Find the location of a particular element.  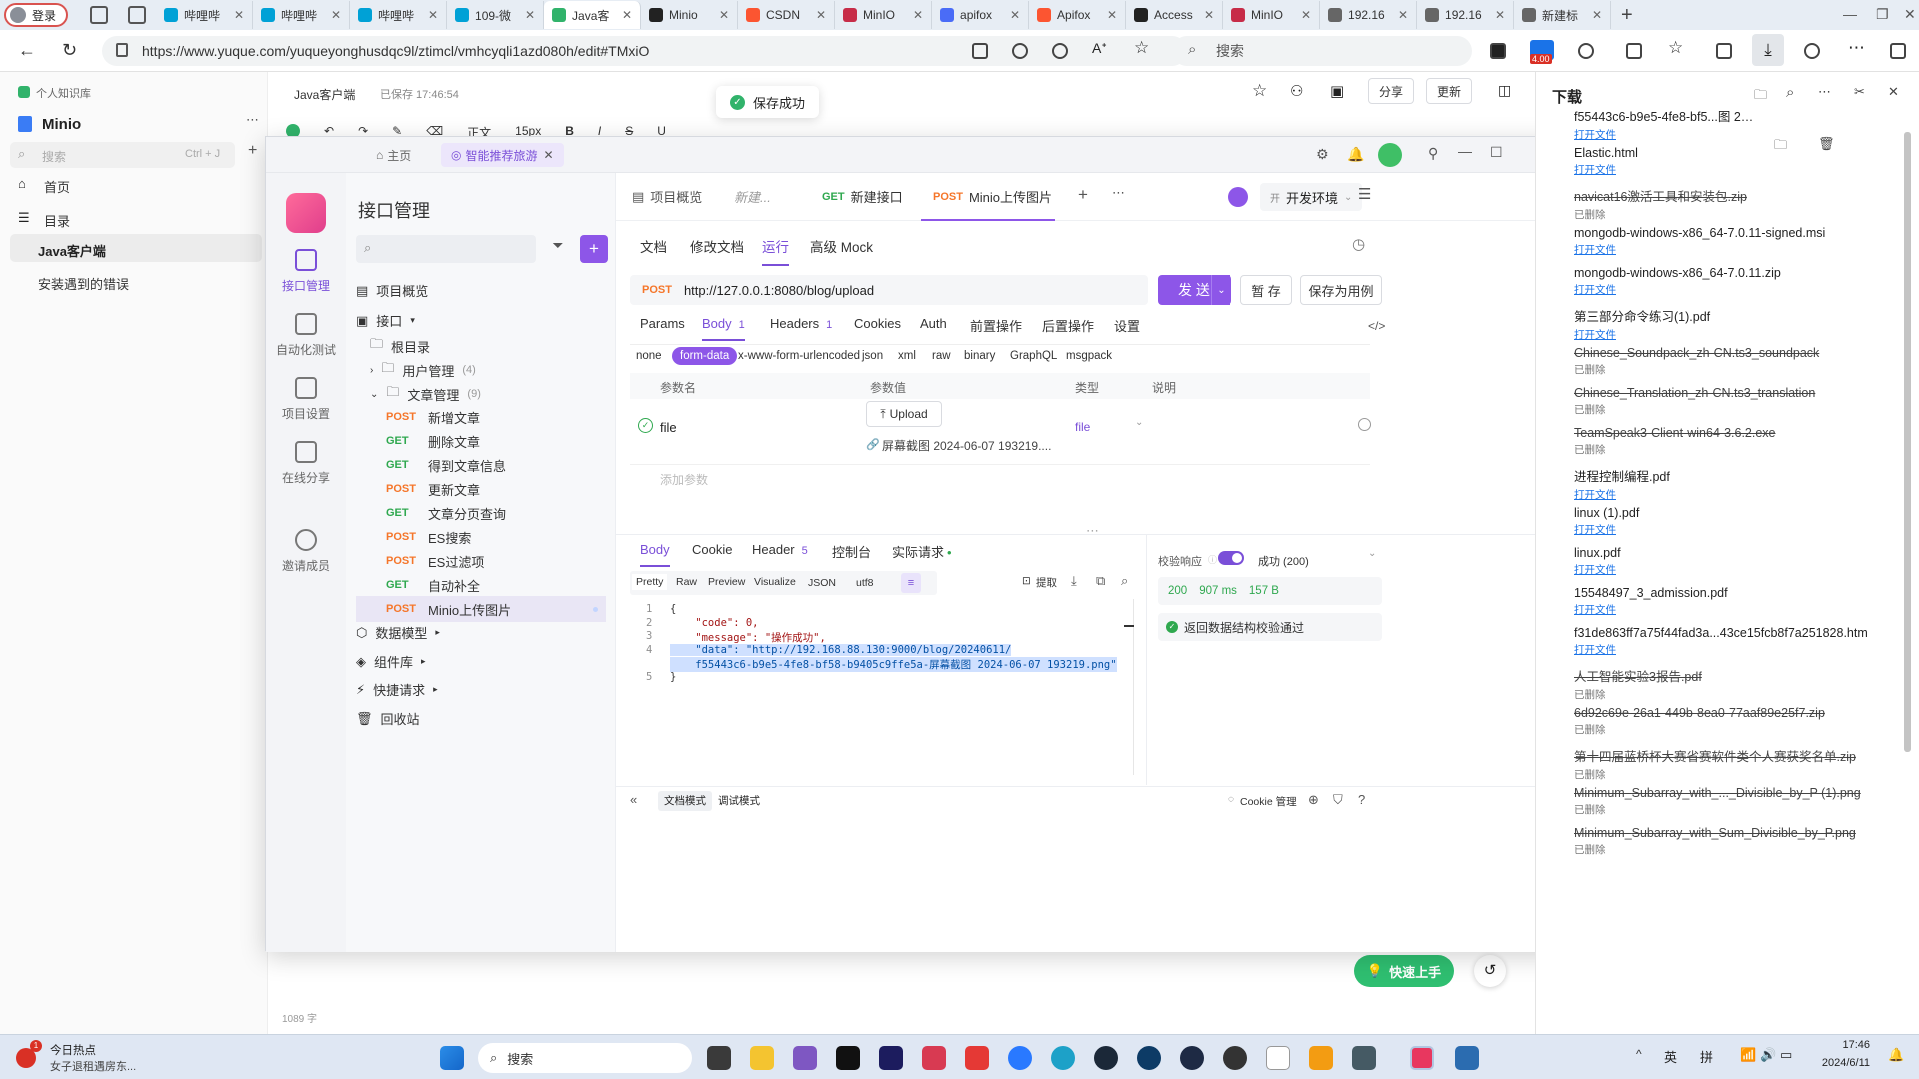

param-tab: Headers 1 is located at coordinates (801, 323).